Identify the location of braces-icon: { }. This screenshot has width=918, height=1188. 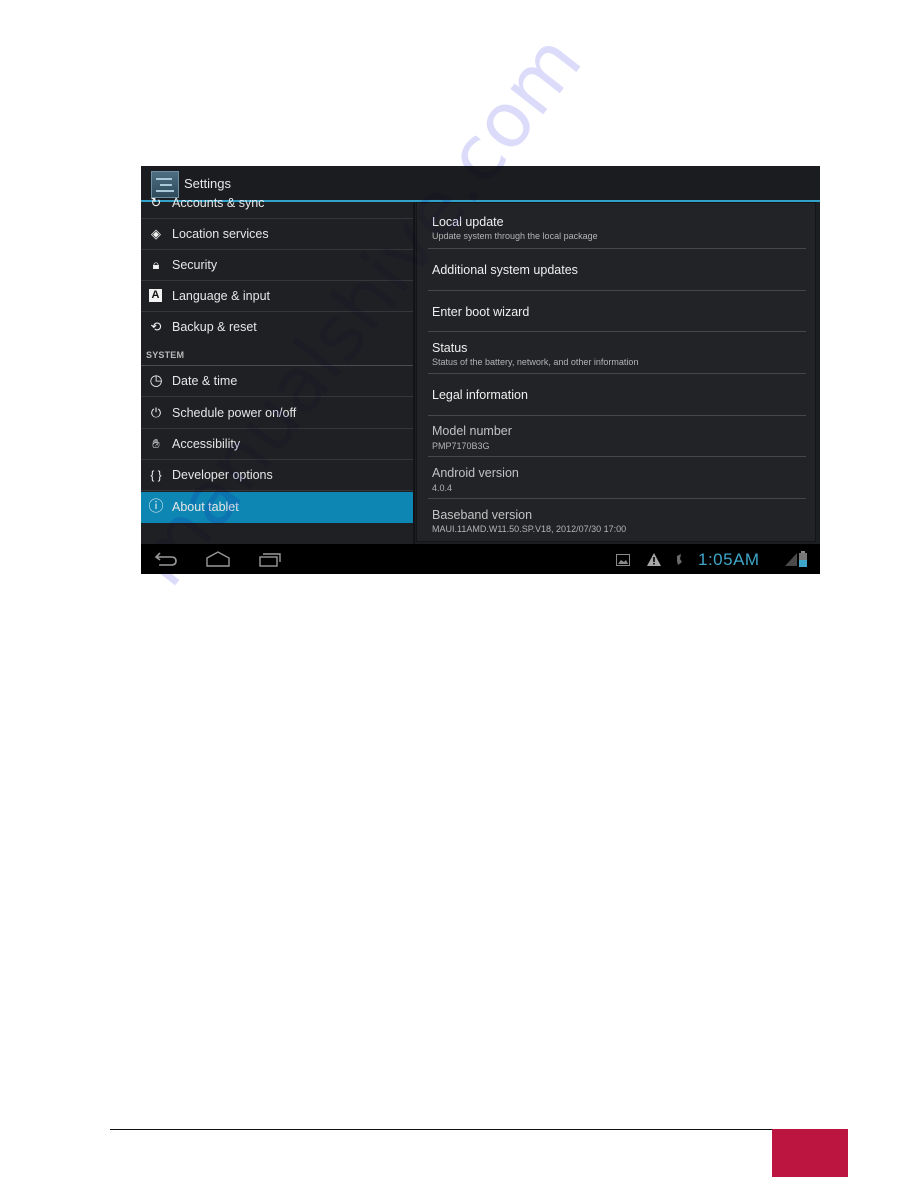
(156, 475).